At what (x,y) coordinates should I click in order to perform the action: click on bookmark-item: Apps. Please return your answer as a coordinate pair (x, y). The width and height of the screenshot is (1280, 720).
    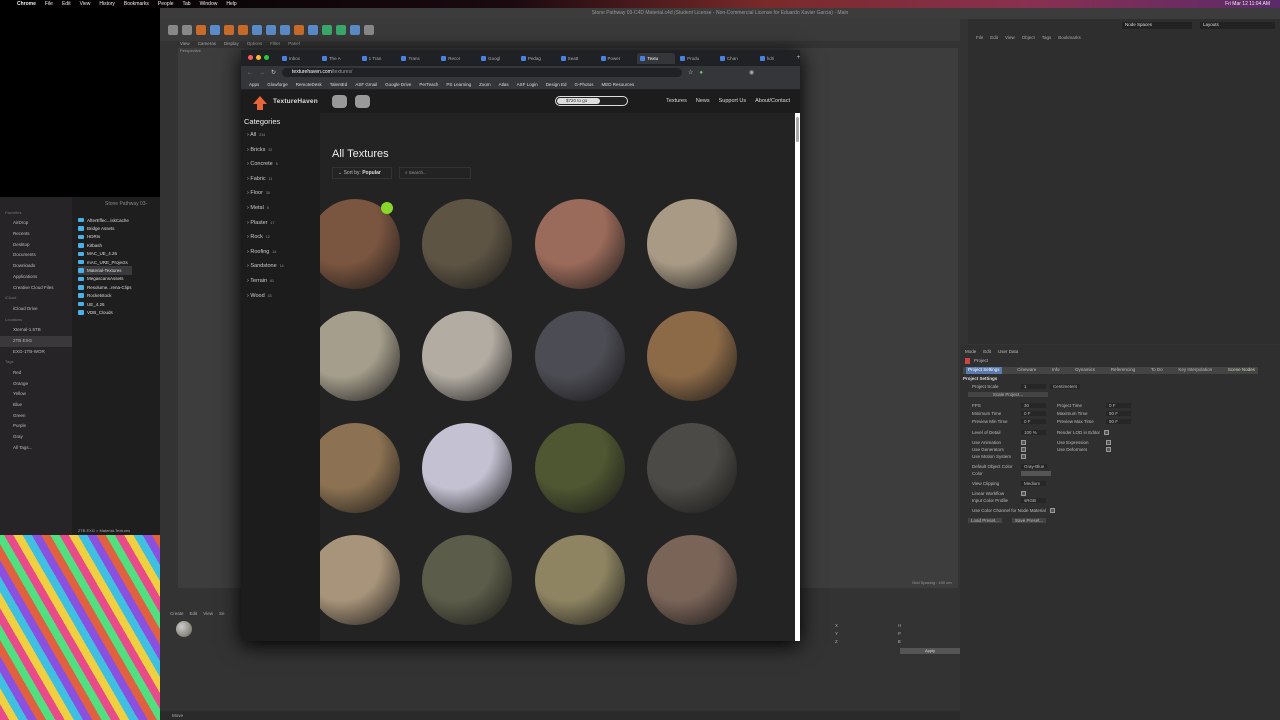
    Looking at the image, I should click on (254, 84).